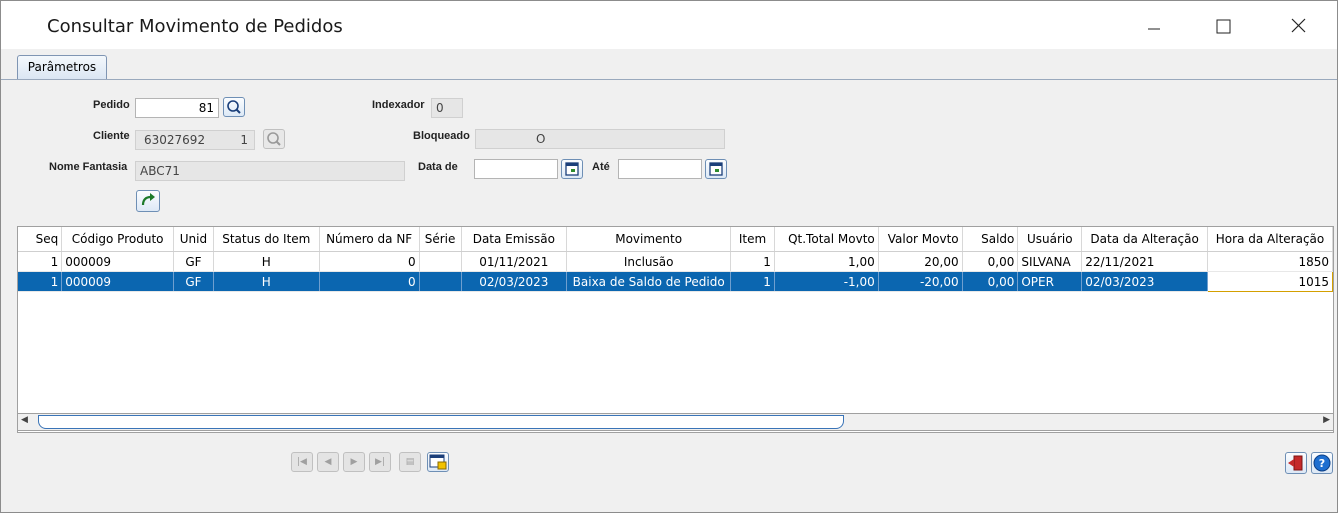  I want to click on next-record-icon: ▶, so click(354, 462).